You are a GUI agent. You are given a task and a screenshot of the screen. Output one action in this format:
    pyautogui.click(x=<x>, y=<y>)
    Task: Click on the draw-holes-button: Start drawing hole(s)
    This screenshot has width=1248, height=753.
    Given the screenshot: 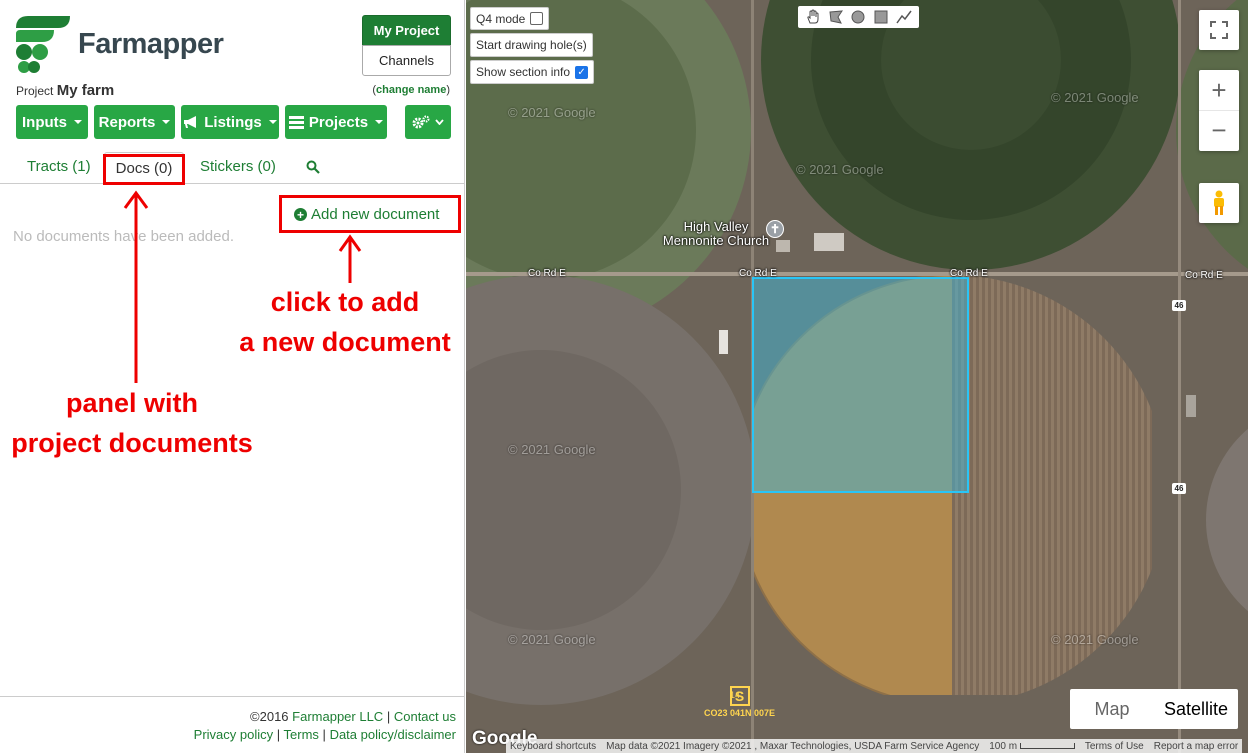 What is the action you would take?
    pyautogui.click(x=531, y=45)
    